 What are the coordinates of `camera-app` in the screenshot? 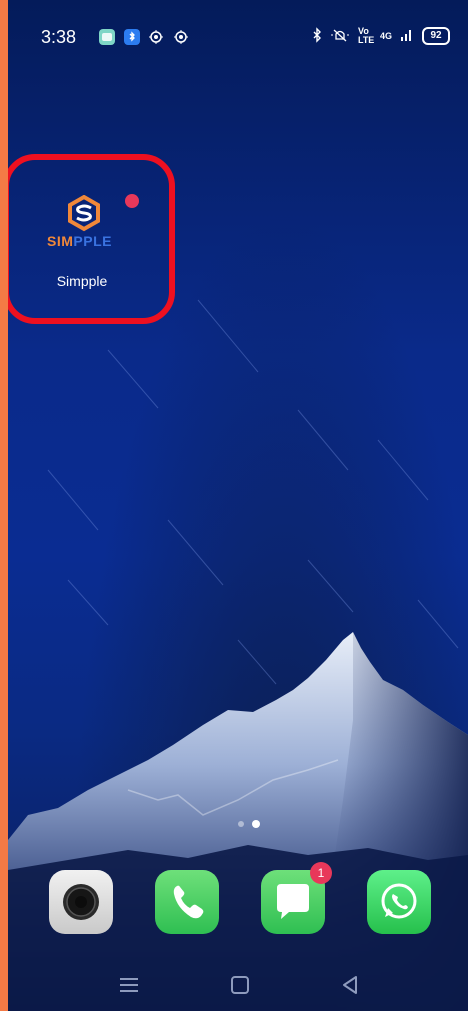 It's located at (81, 902).